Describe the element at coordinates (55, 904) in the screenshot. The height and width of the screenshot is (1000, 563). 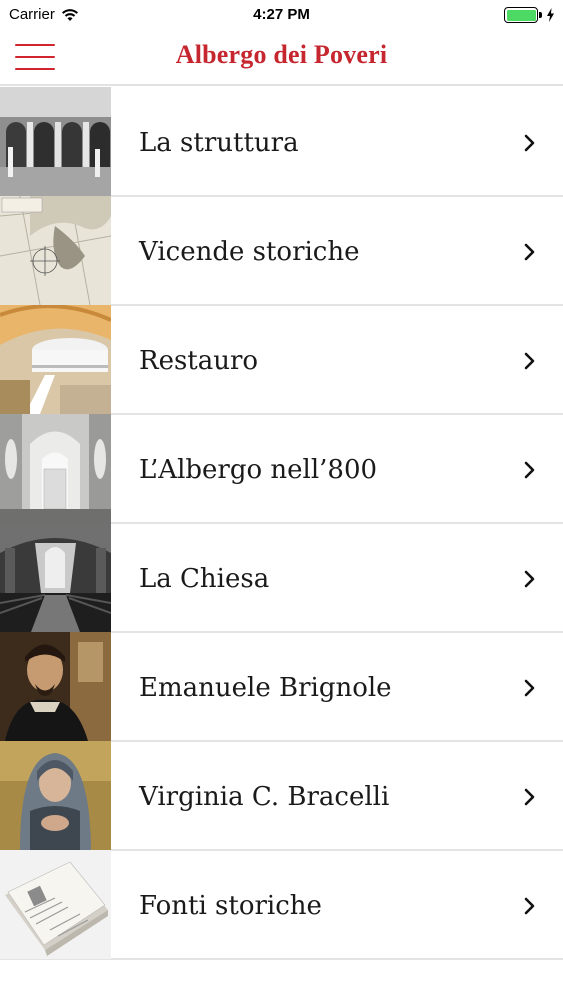
I see `historic-documents-thumbnail` at that location.